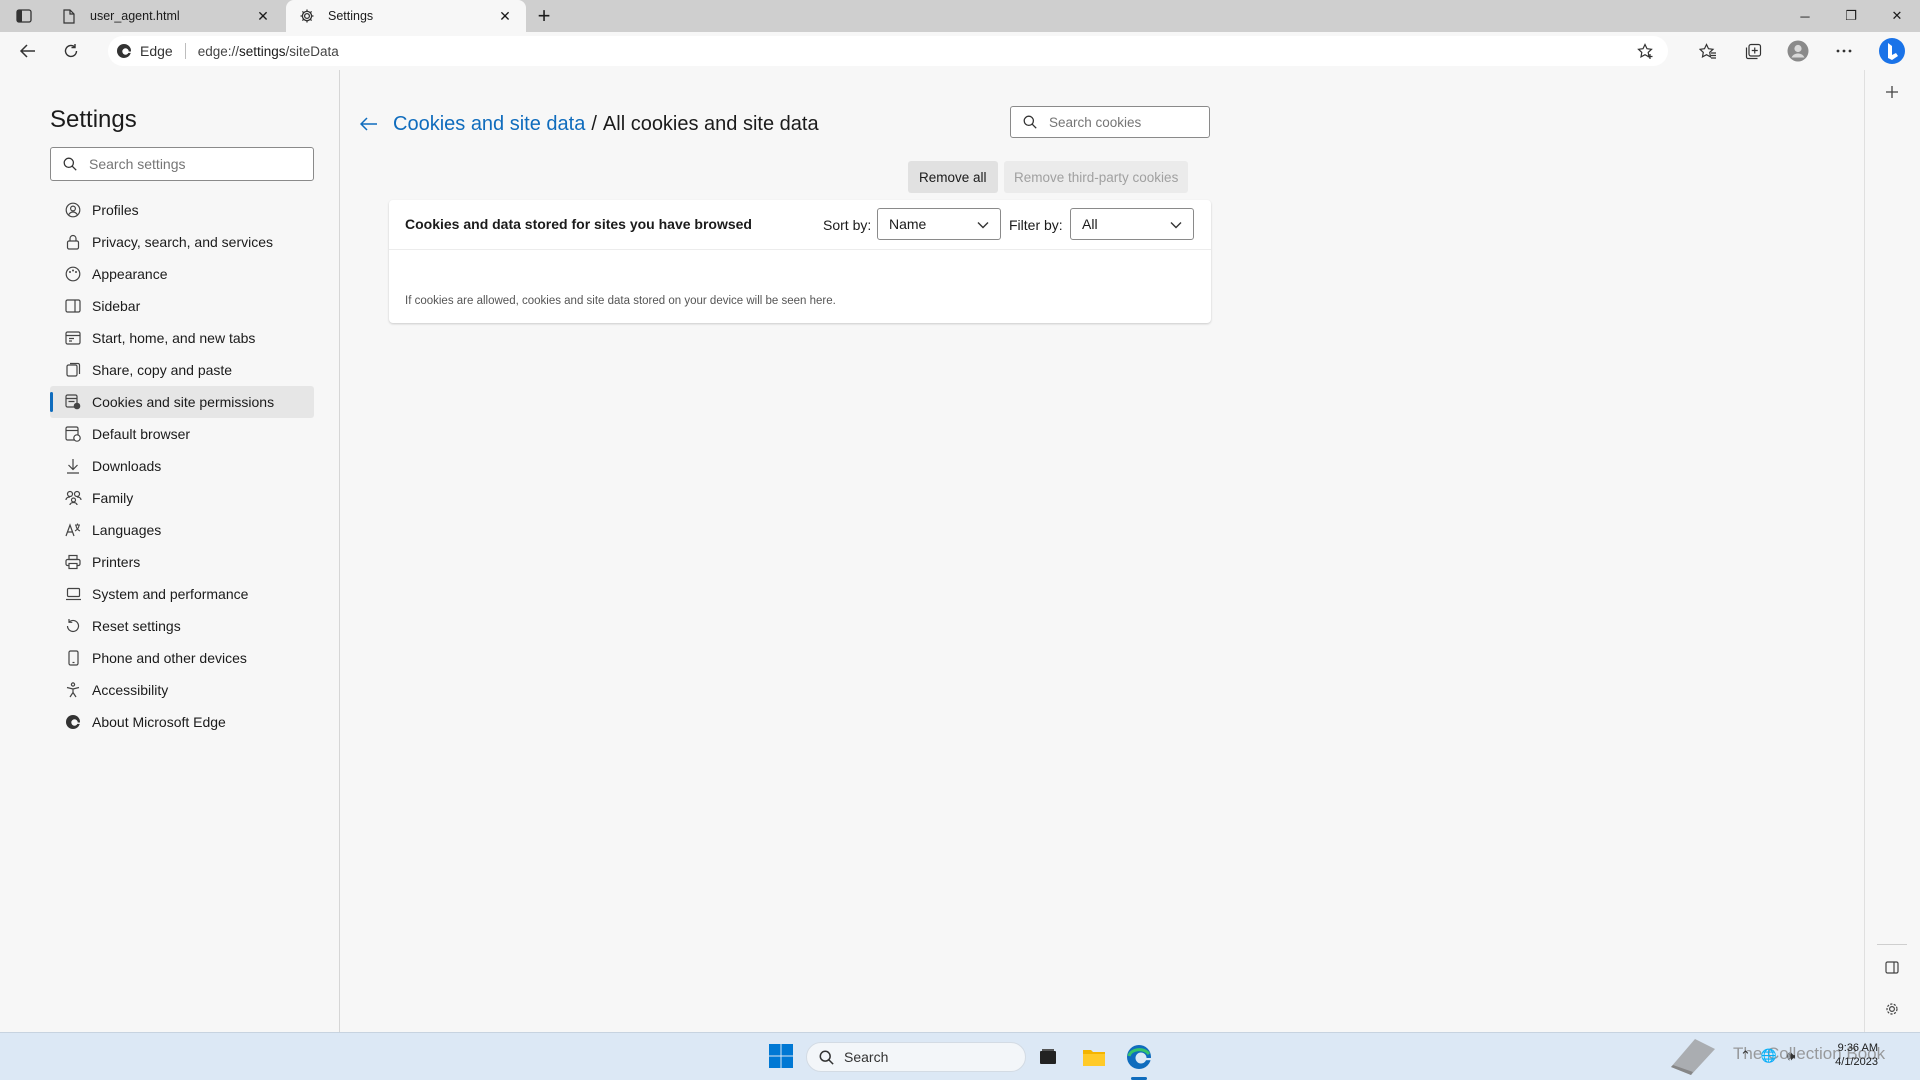 The image size is (1920, 1080). Describe the element at coordinates (182, 434) in the screenshot. I see `sidebar-item-default-browser: Default browser` at that location.